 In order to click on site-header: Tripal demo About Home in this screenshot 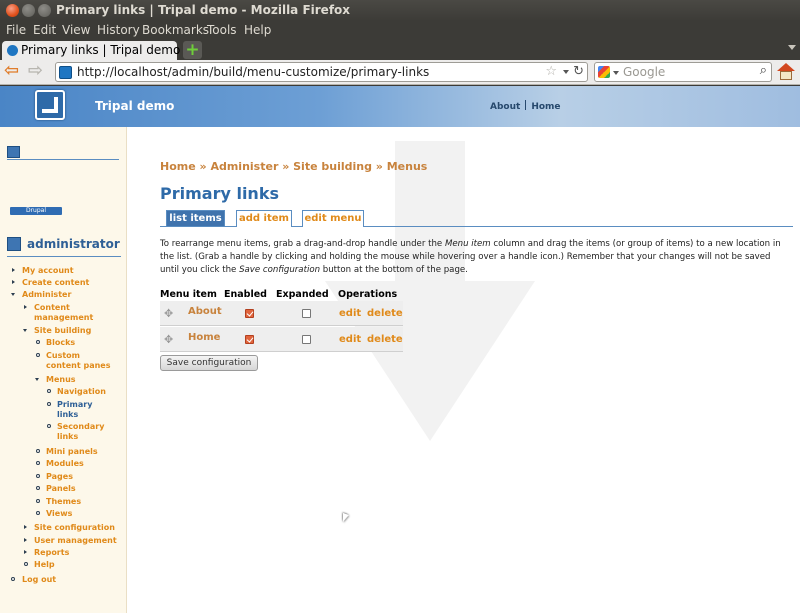, I will do `click(400, 106)`.